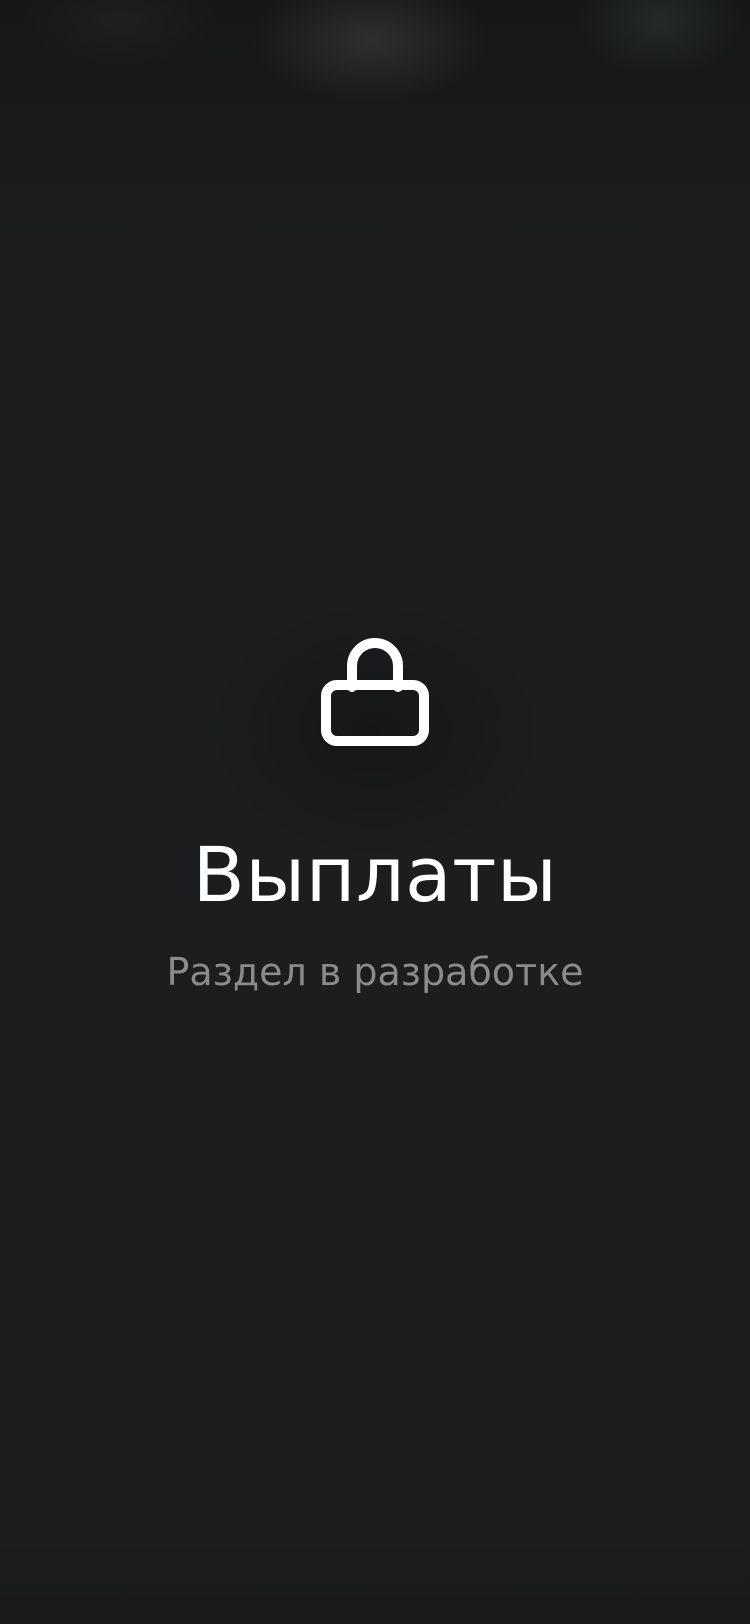  I want to click on status-text: Раздел в разработке, so click(375, 972).